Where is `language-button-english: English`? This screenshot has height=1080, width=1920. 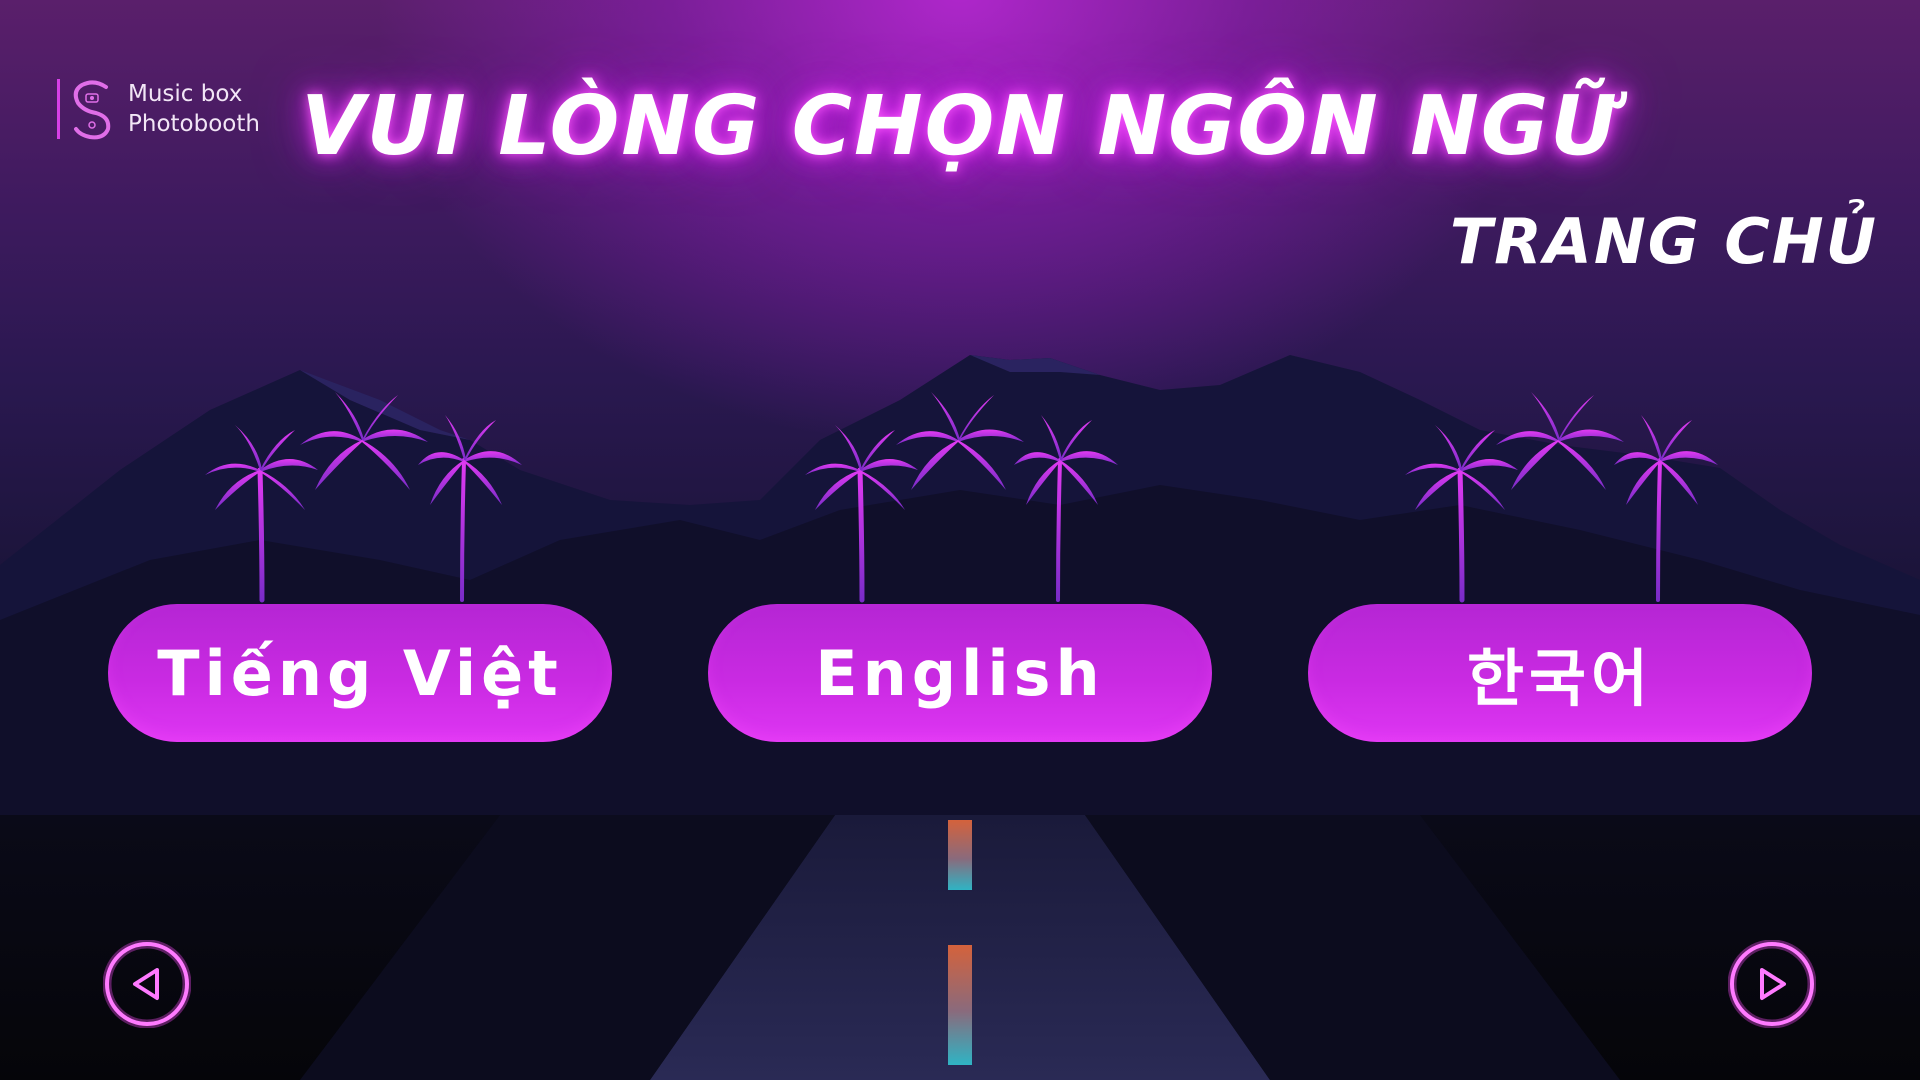
language-button-english: English is located at coordinates (960, 673).